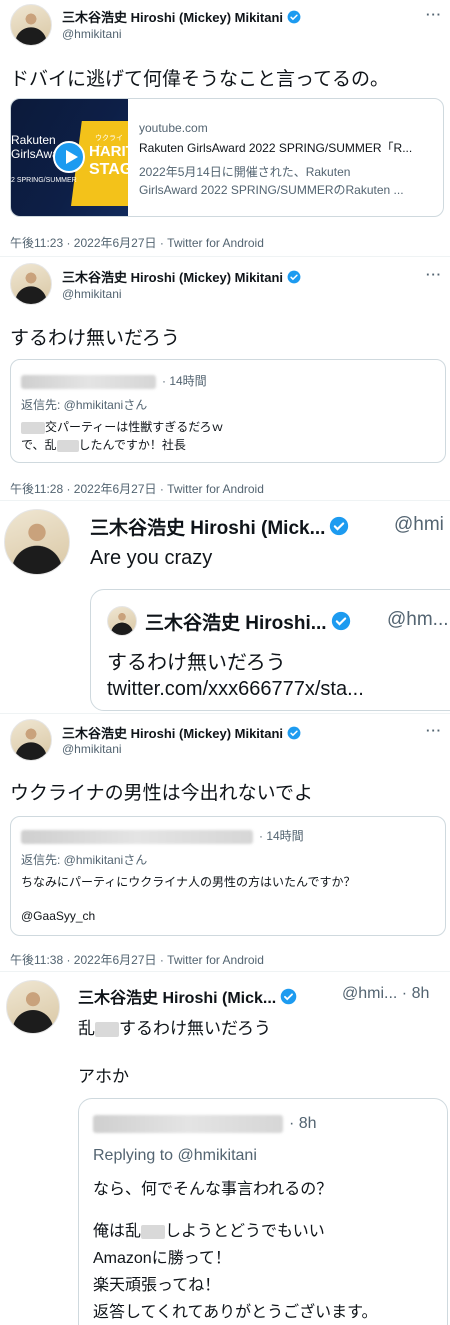  I want to click on tweet-text: 乱 するわけ無いだろう, so click(174, 1026).